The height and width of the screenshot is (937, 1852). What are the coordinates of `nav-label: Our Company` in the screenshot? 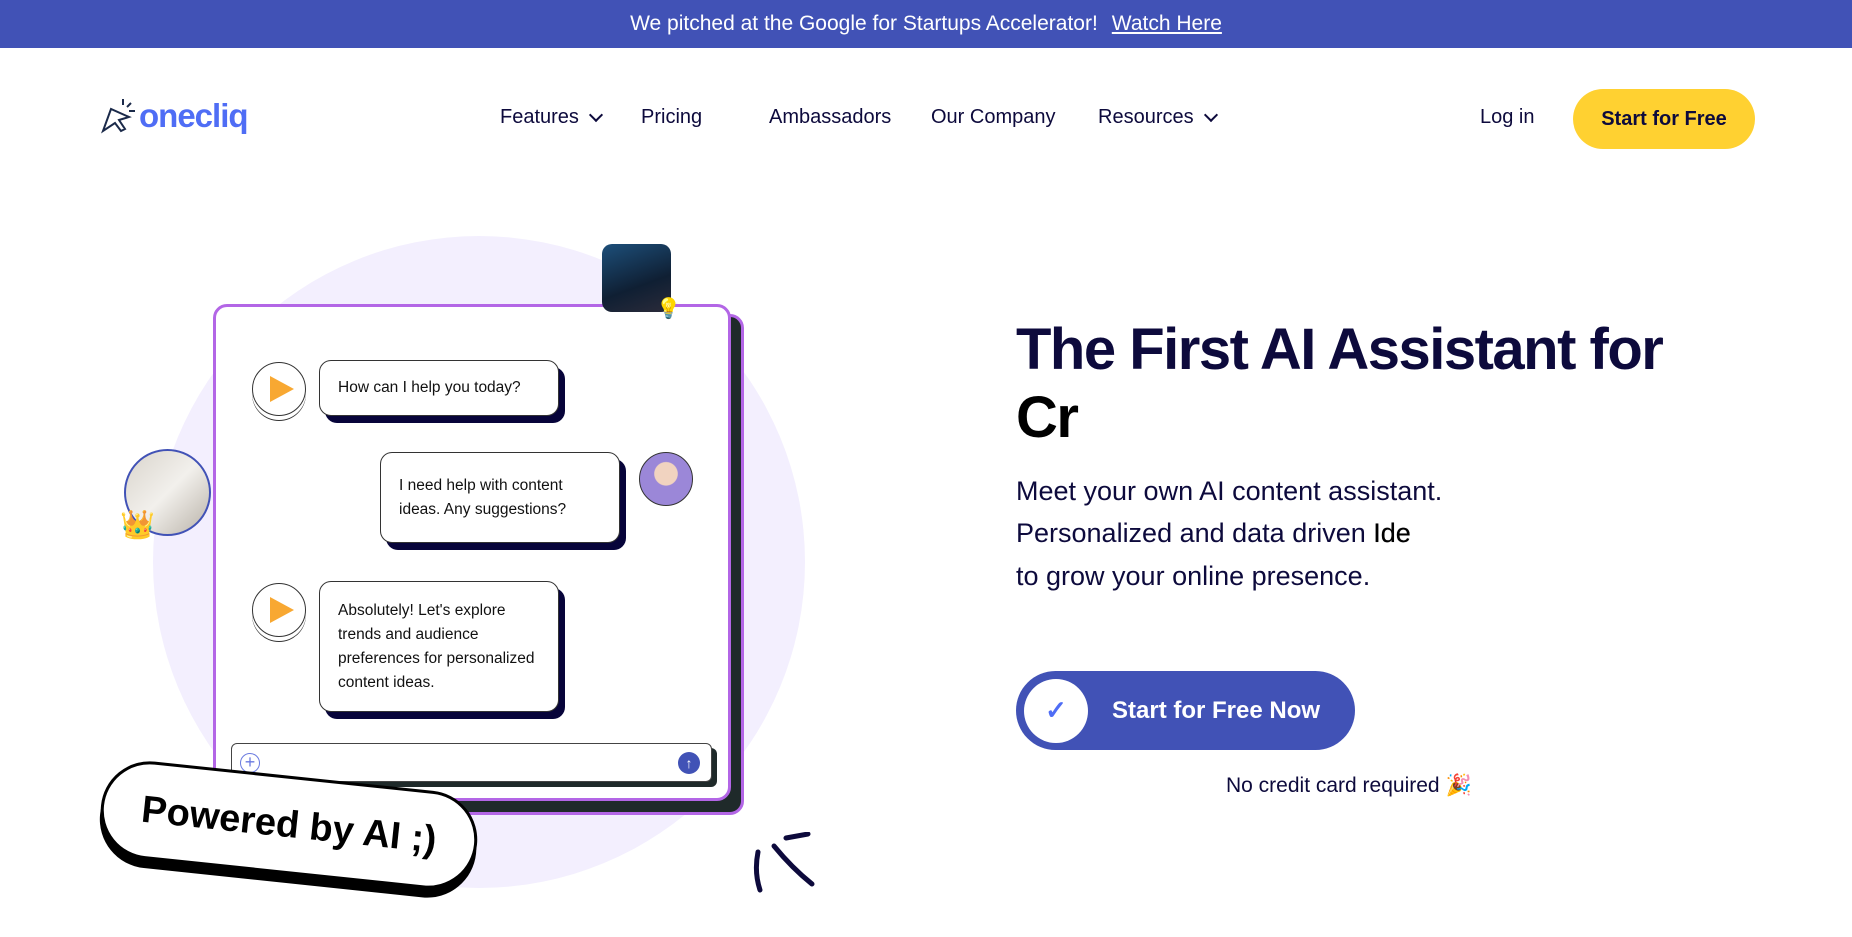 It's located at (993, 117).